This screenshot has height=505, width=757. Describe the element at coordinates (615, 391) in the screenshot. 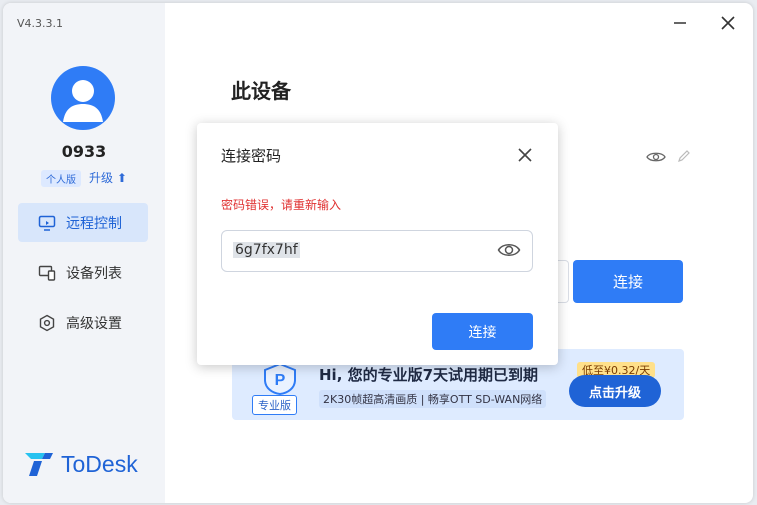

I see `upgrade-now-button: 点击升级` at that location.